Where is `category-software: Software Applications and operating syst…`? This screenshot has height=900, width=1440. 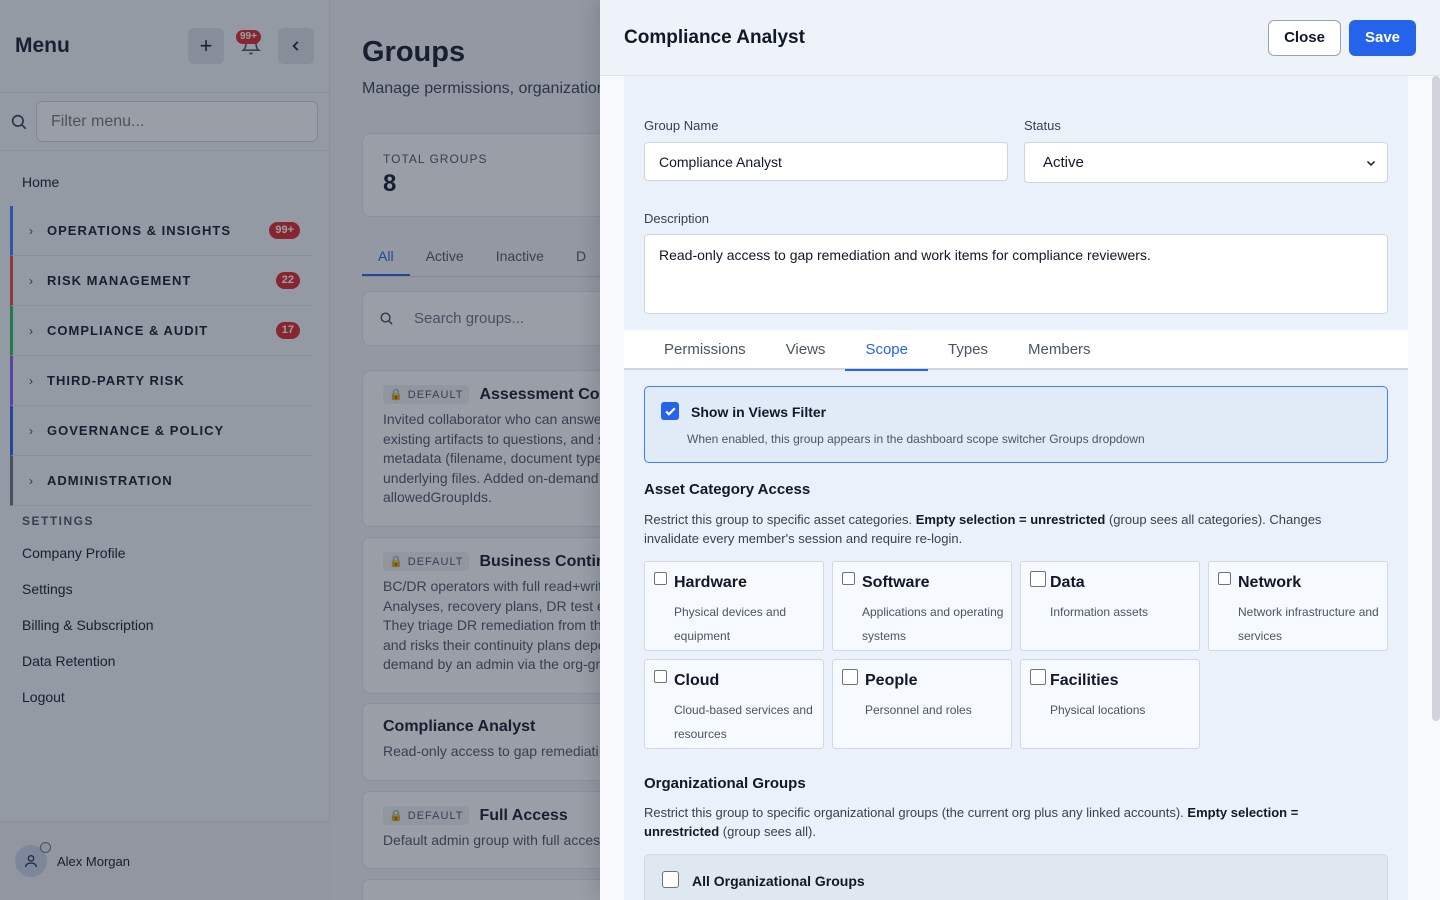
category-software: Software Applications and operating syst… is located at coordinates (922, 606).